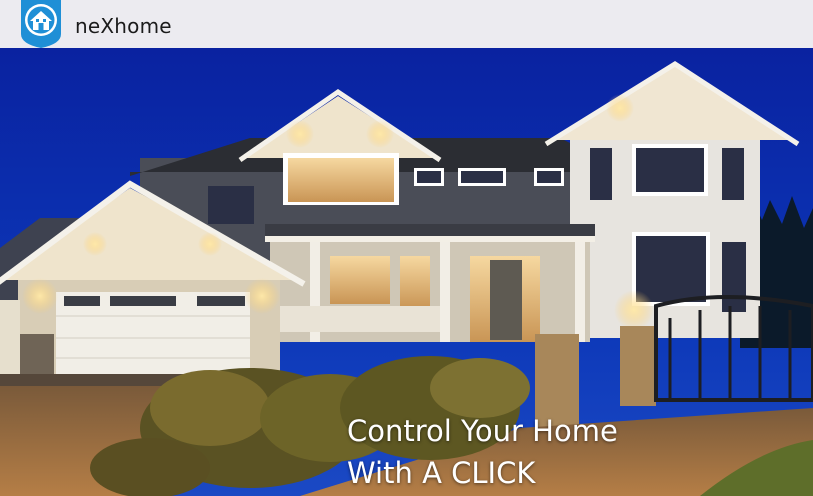 Image resolution: width=813 pixels, height=496 pixels. What do you see at coordinates (41, 24) in the screenshot?
I see `house-shield-icon` at bounding box center [41, 24].